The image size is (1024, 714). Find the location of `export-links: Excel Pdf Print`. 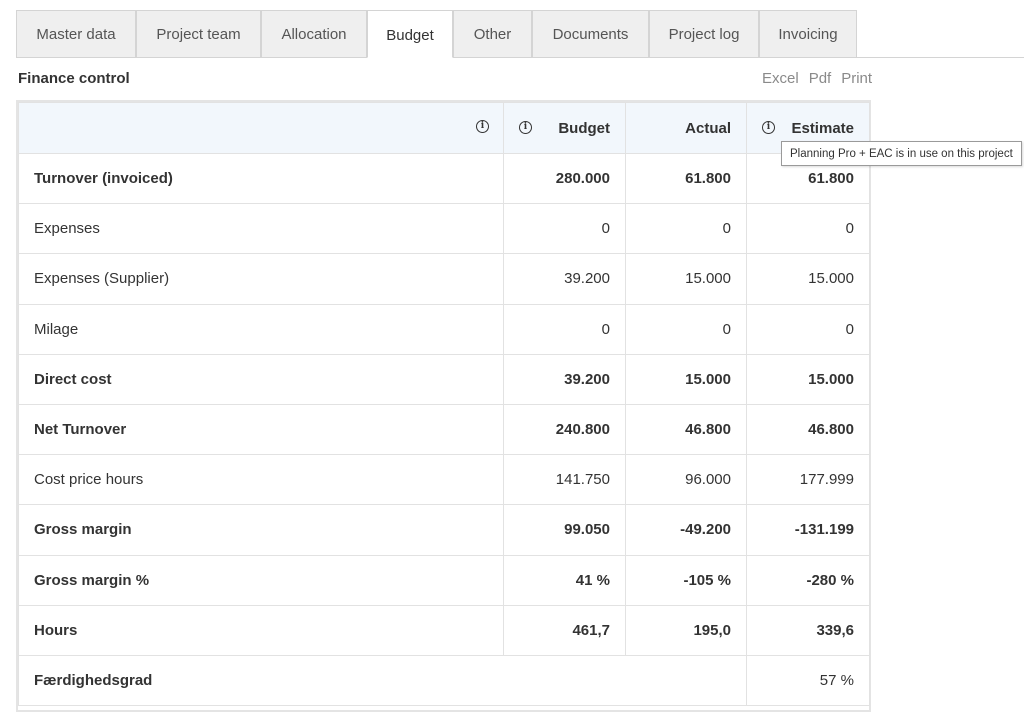

export-links: Excel Pdf Print is located at coordinates (817, 78).